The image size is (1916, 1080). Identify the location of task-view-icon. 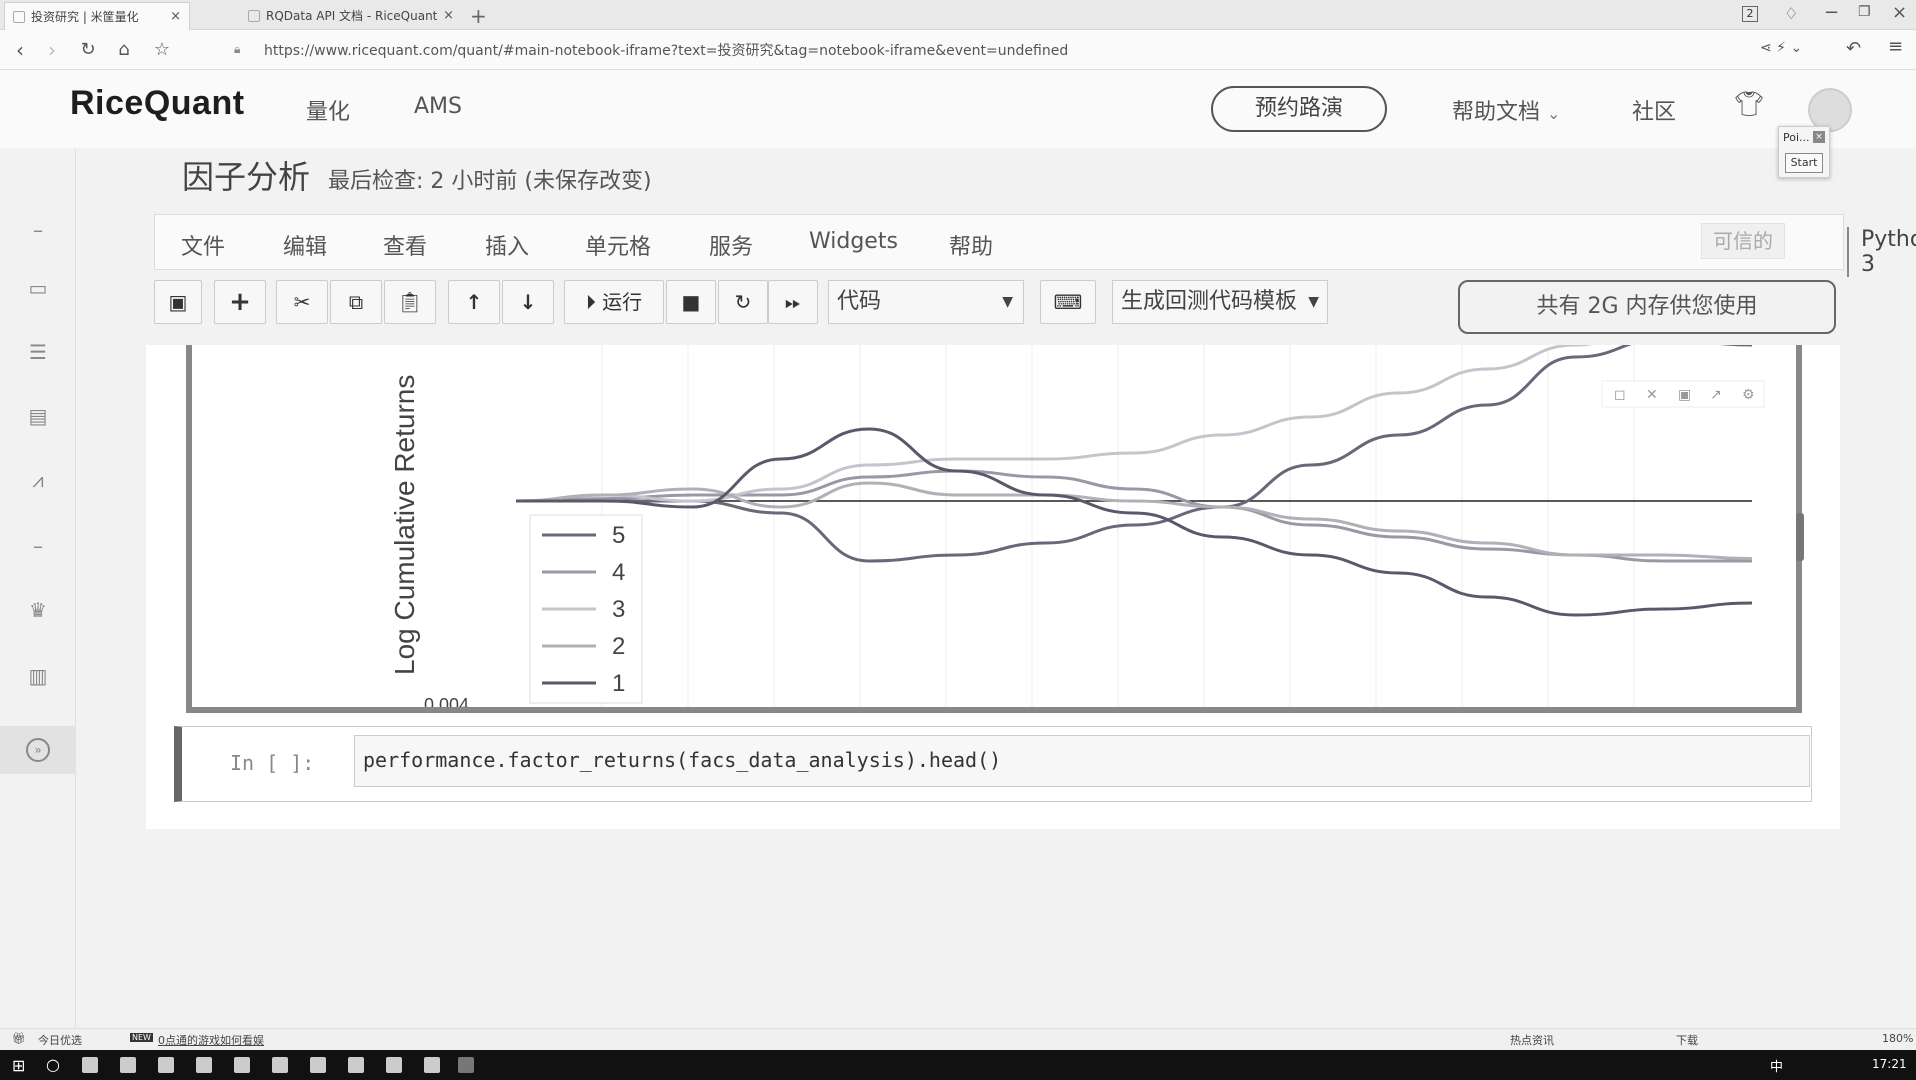
(90, 1065).